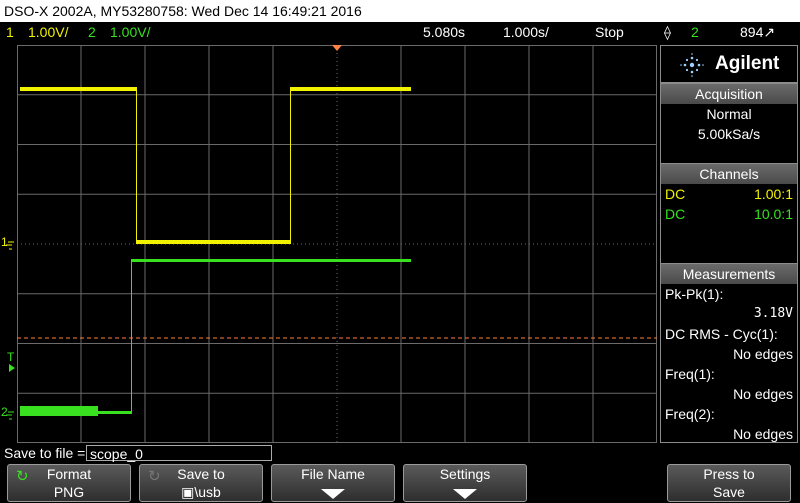 This screenshot has height=503, width=800. I want to click on ch1-probe: 1.00:1, so click(773, 194).